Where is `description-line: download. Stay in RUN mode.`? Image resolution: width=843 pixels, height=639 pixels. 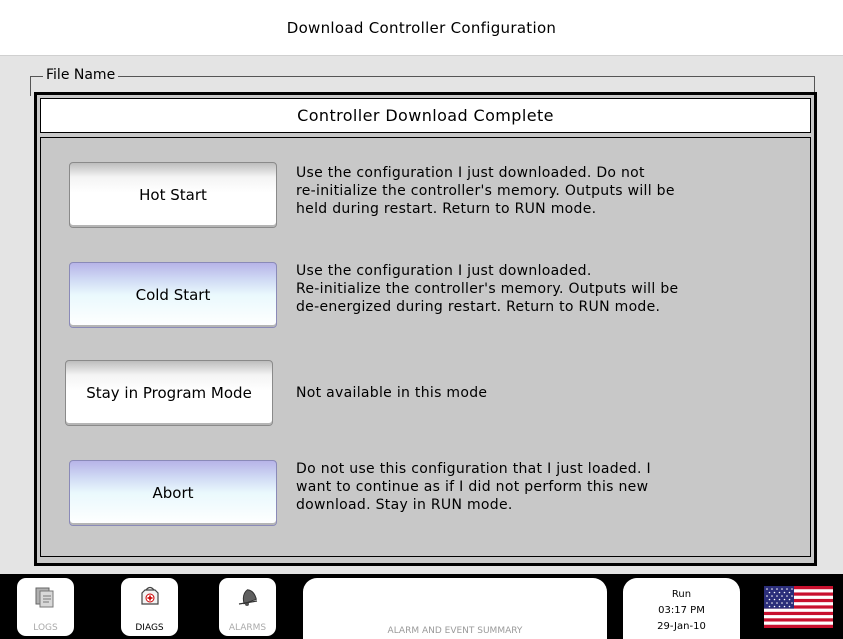 description-line: download. Stay in RUN mode. is located at coordinates (404, 505).